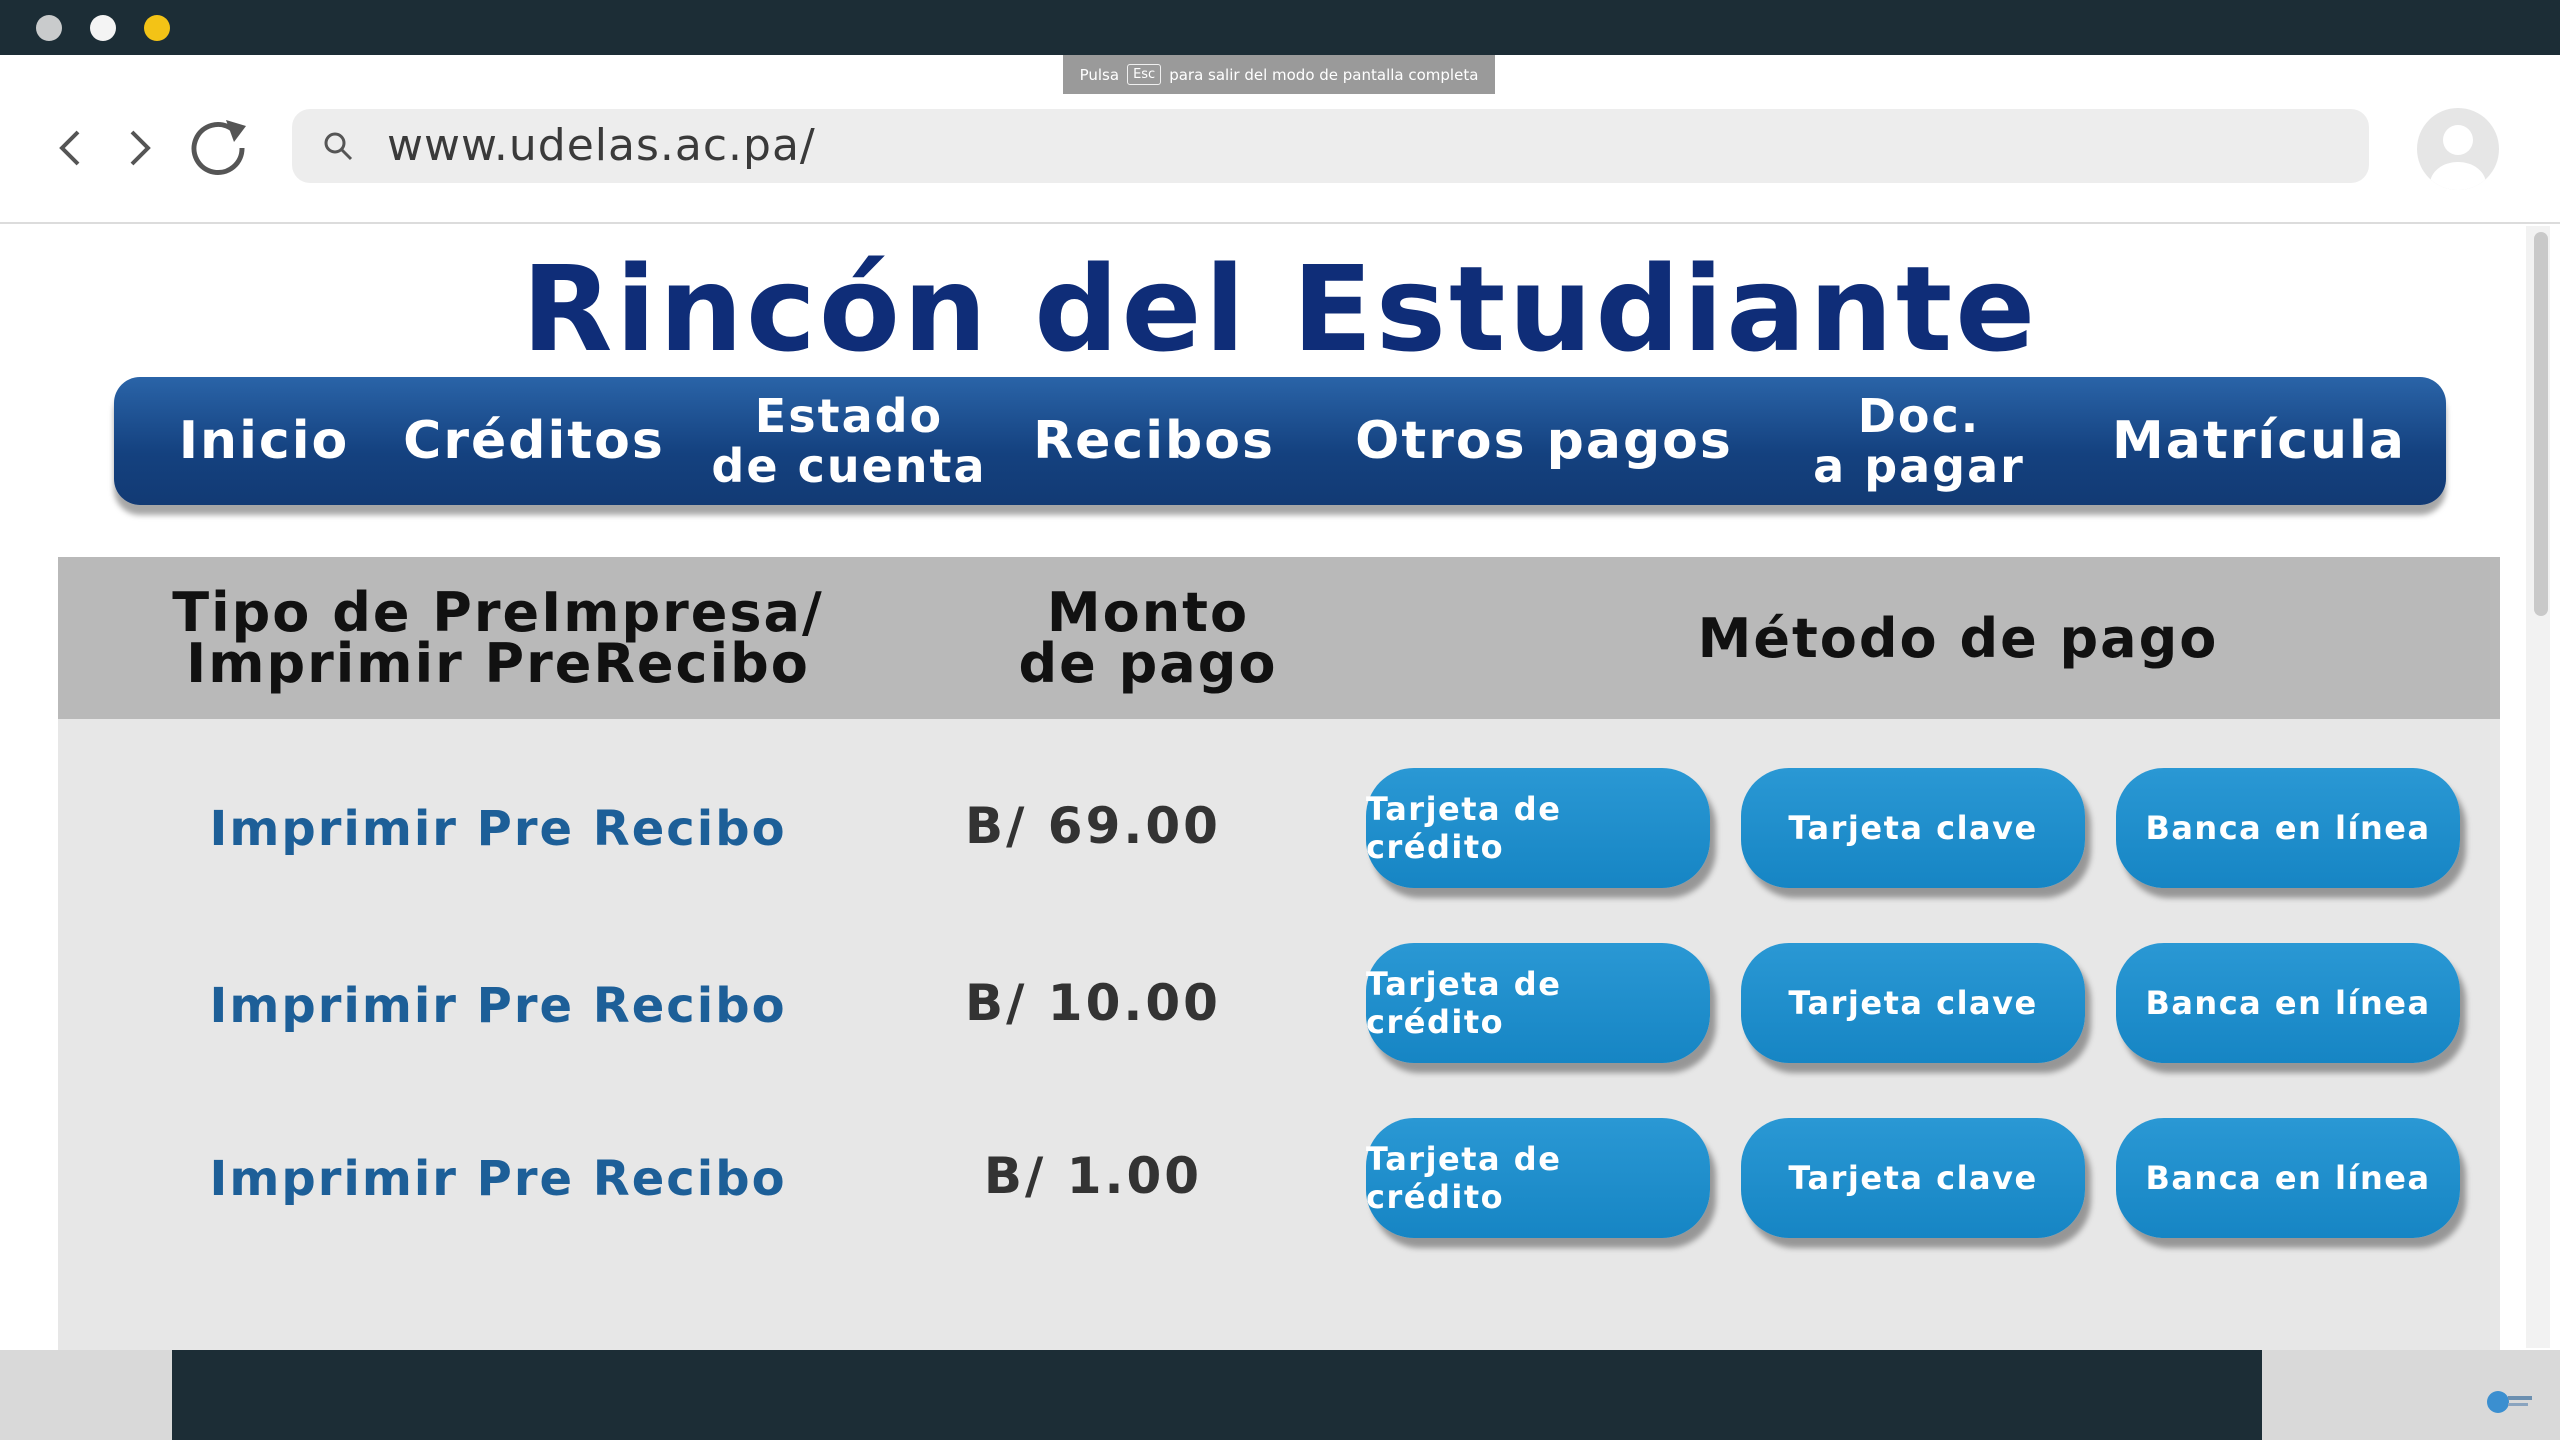 The height and width of the screenshot is (1440, 2560). What do you see at coordinates (1919, 416) in the screenshot?
I see `menu-item-label: Doc.` at bounding box center [1919, 416].